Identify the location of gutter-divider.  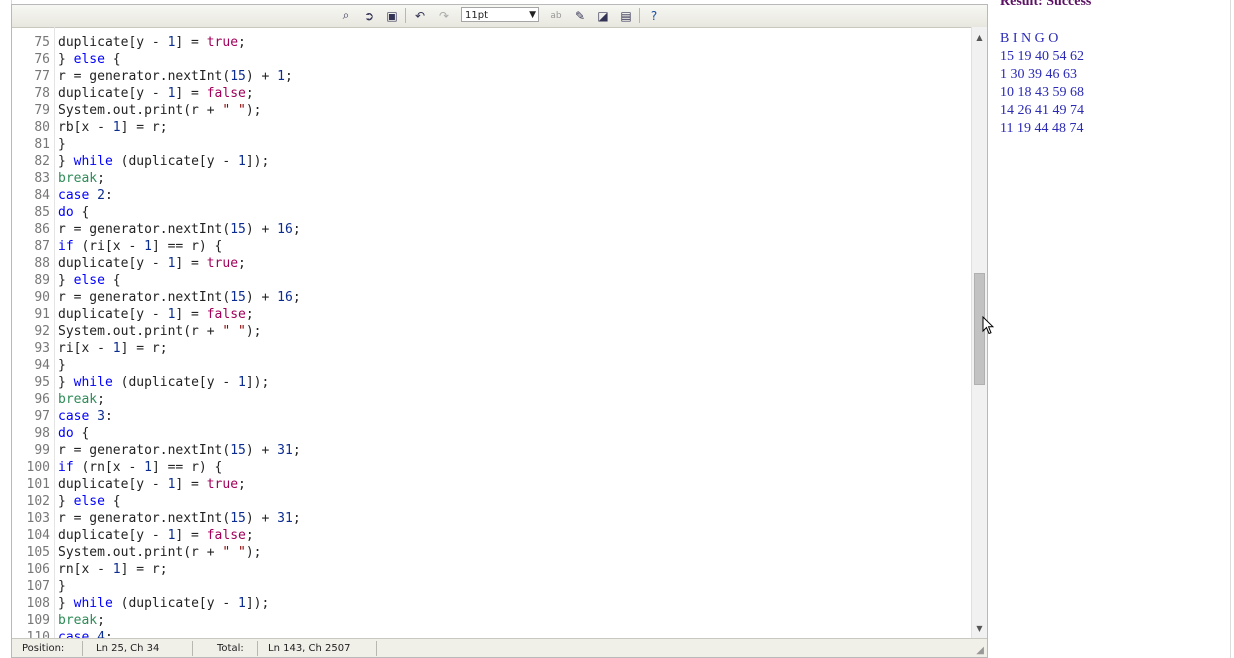
(54, 332).